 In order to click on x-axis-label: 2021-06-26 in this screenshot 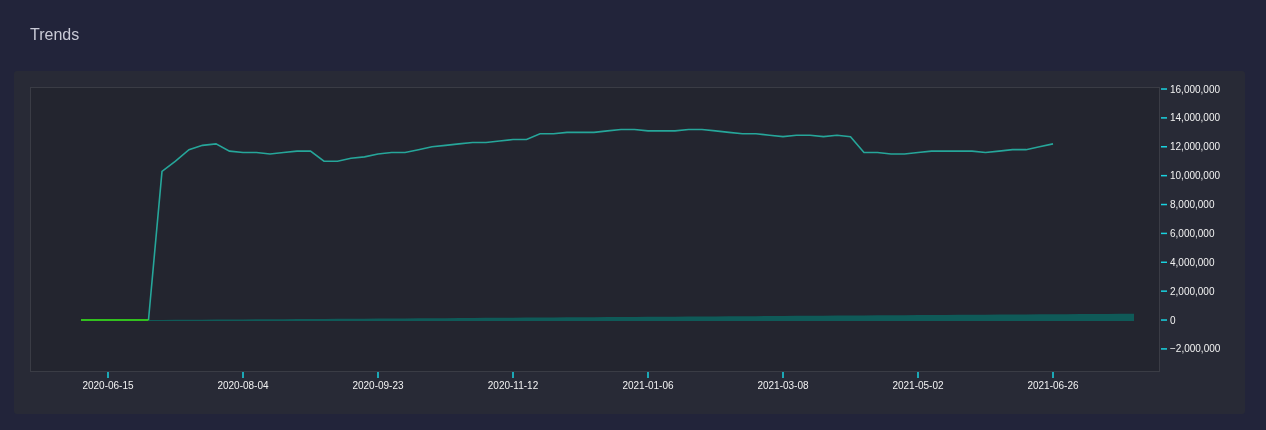, I will do `click(1053, 385)`.